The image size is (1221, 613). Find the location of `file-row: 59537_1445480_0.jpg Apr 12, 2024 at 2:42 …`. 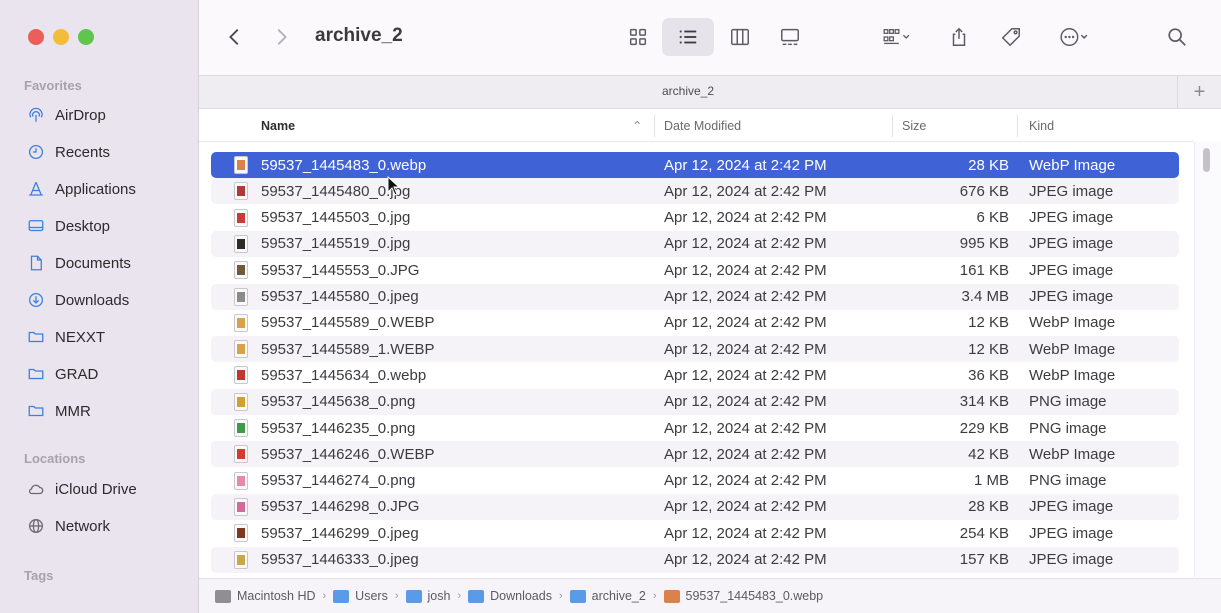

file-row: 59537_1445480_0.jpg Apr 12, 2024 at 2:42 … is located at coordinates (695, 191).